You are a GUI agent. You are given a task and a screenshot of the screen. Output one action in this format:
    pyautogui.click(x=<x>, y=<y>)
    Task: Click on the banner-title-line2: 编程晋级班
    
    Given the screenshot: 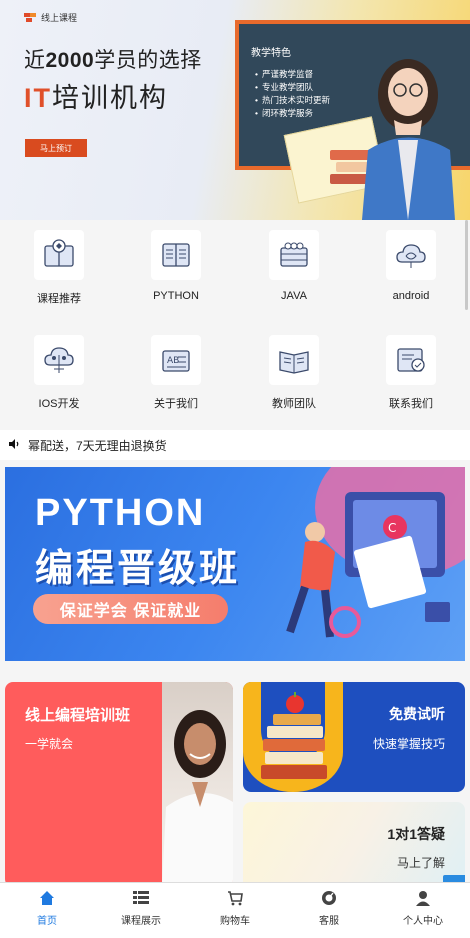 What is the action you would take?
    pyautogui.click(x=138, y=569)
    